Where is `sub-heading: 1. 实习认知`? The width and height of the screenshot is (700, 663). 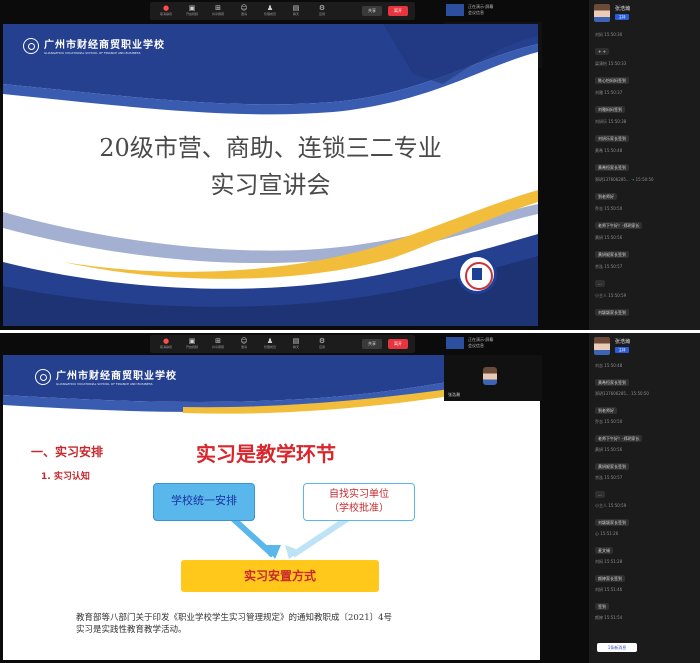 sub-heading: 1. 实习认知 is located at coordinates (65, 477).